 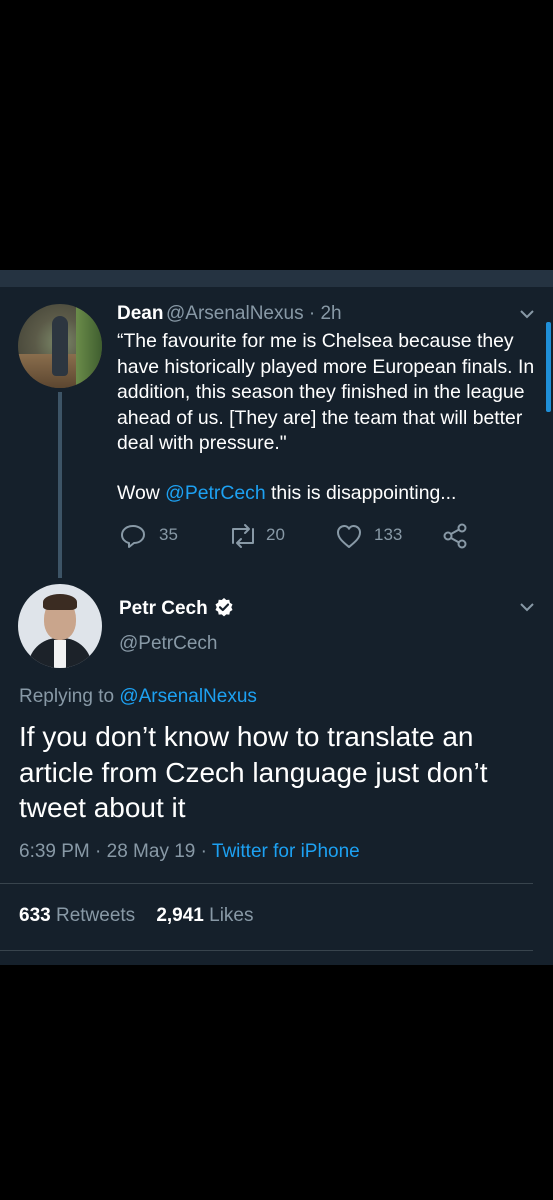 I want to click on avatar-petr-cech, so click(x=60, y=626).